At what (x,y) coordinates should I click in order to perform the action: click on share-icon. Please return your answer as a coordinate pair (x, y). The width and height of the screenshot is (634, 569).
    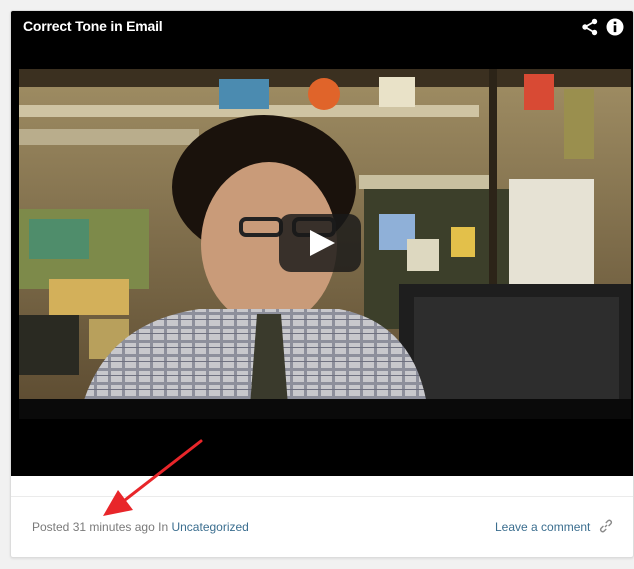
    Looking at the image, I should click on (590, 27).